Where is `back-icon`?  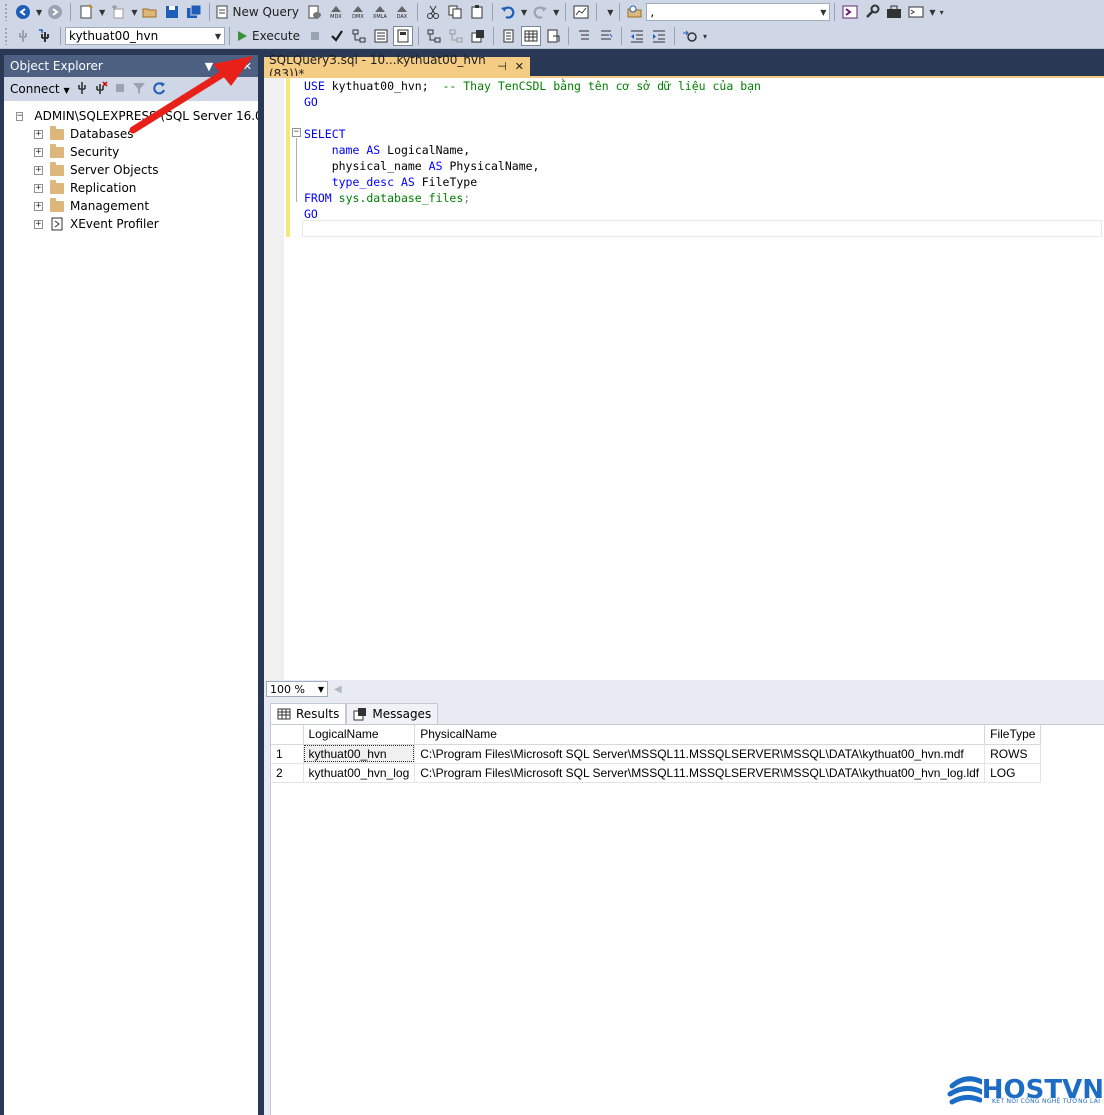 back-icon is located at coordinates (23, 12).